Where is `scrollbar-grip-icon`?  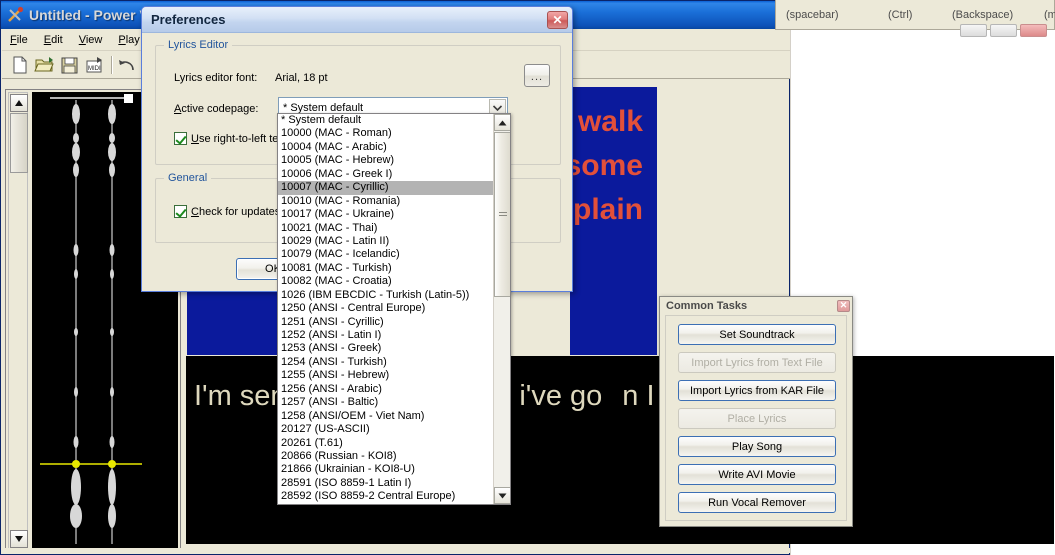
scrollbar-grip-icon is located at coordinates (503, 214).